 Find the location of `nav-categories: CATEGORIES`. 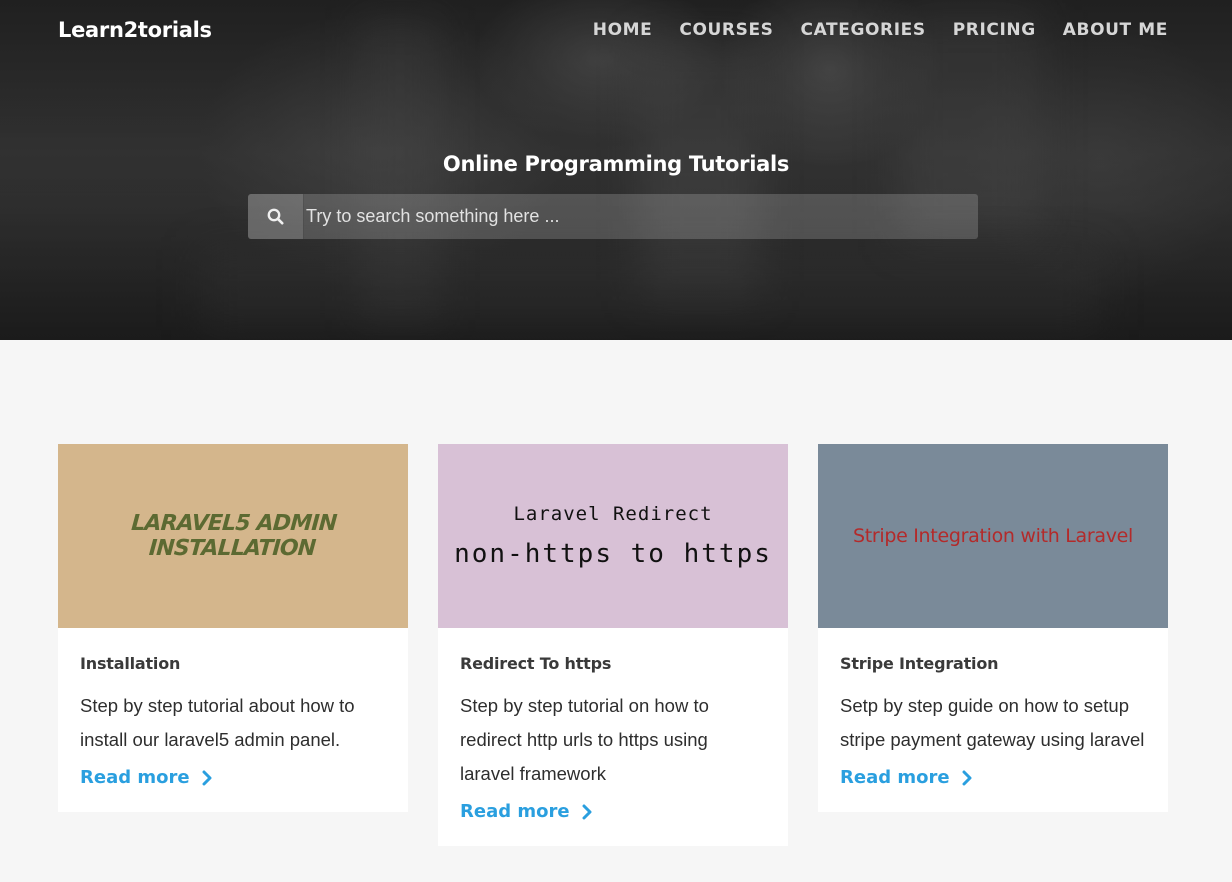

nav-categories: CATEGORIES is located at coordinates (863, 30).